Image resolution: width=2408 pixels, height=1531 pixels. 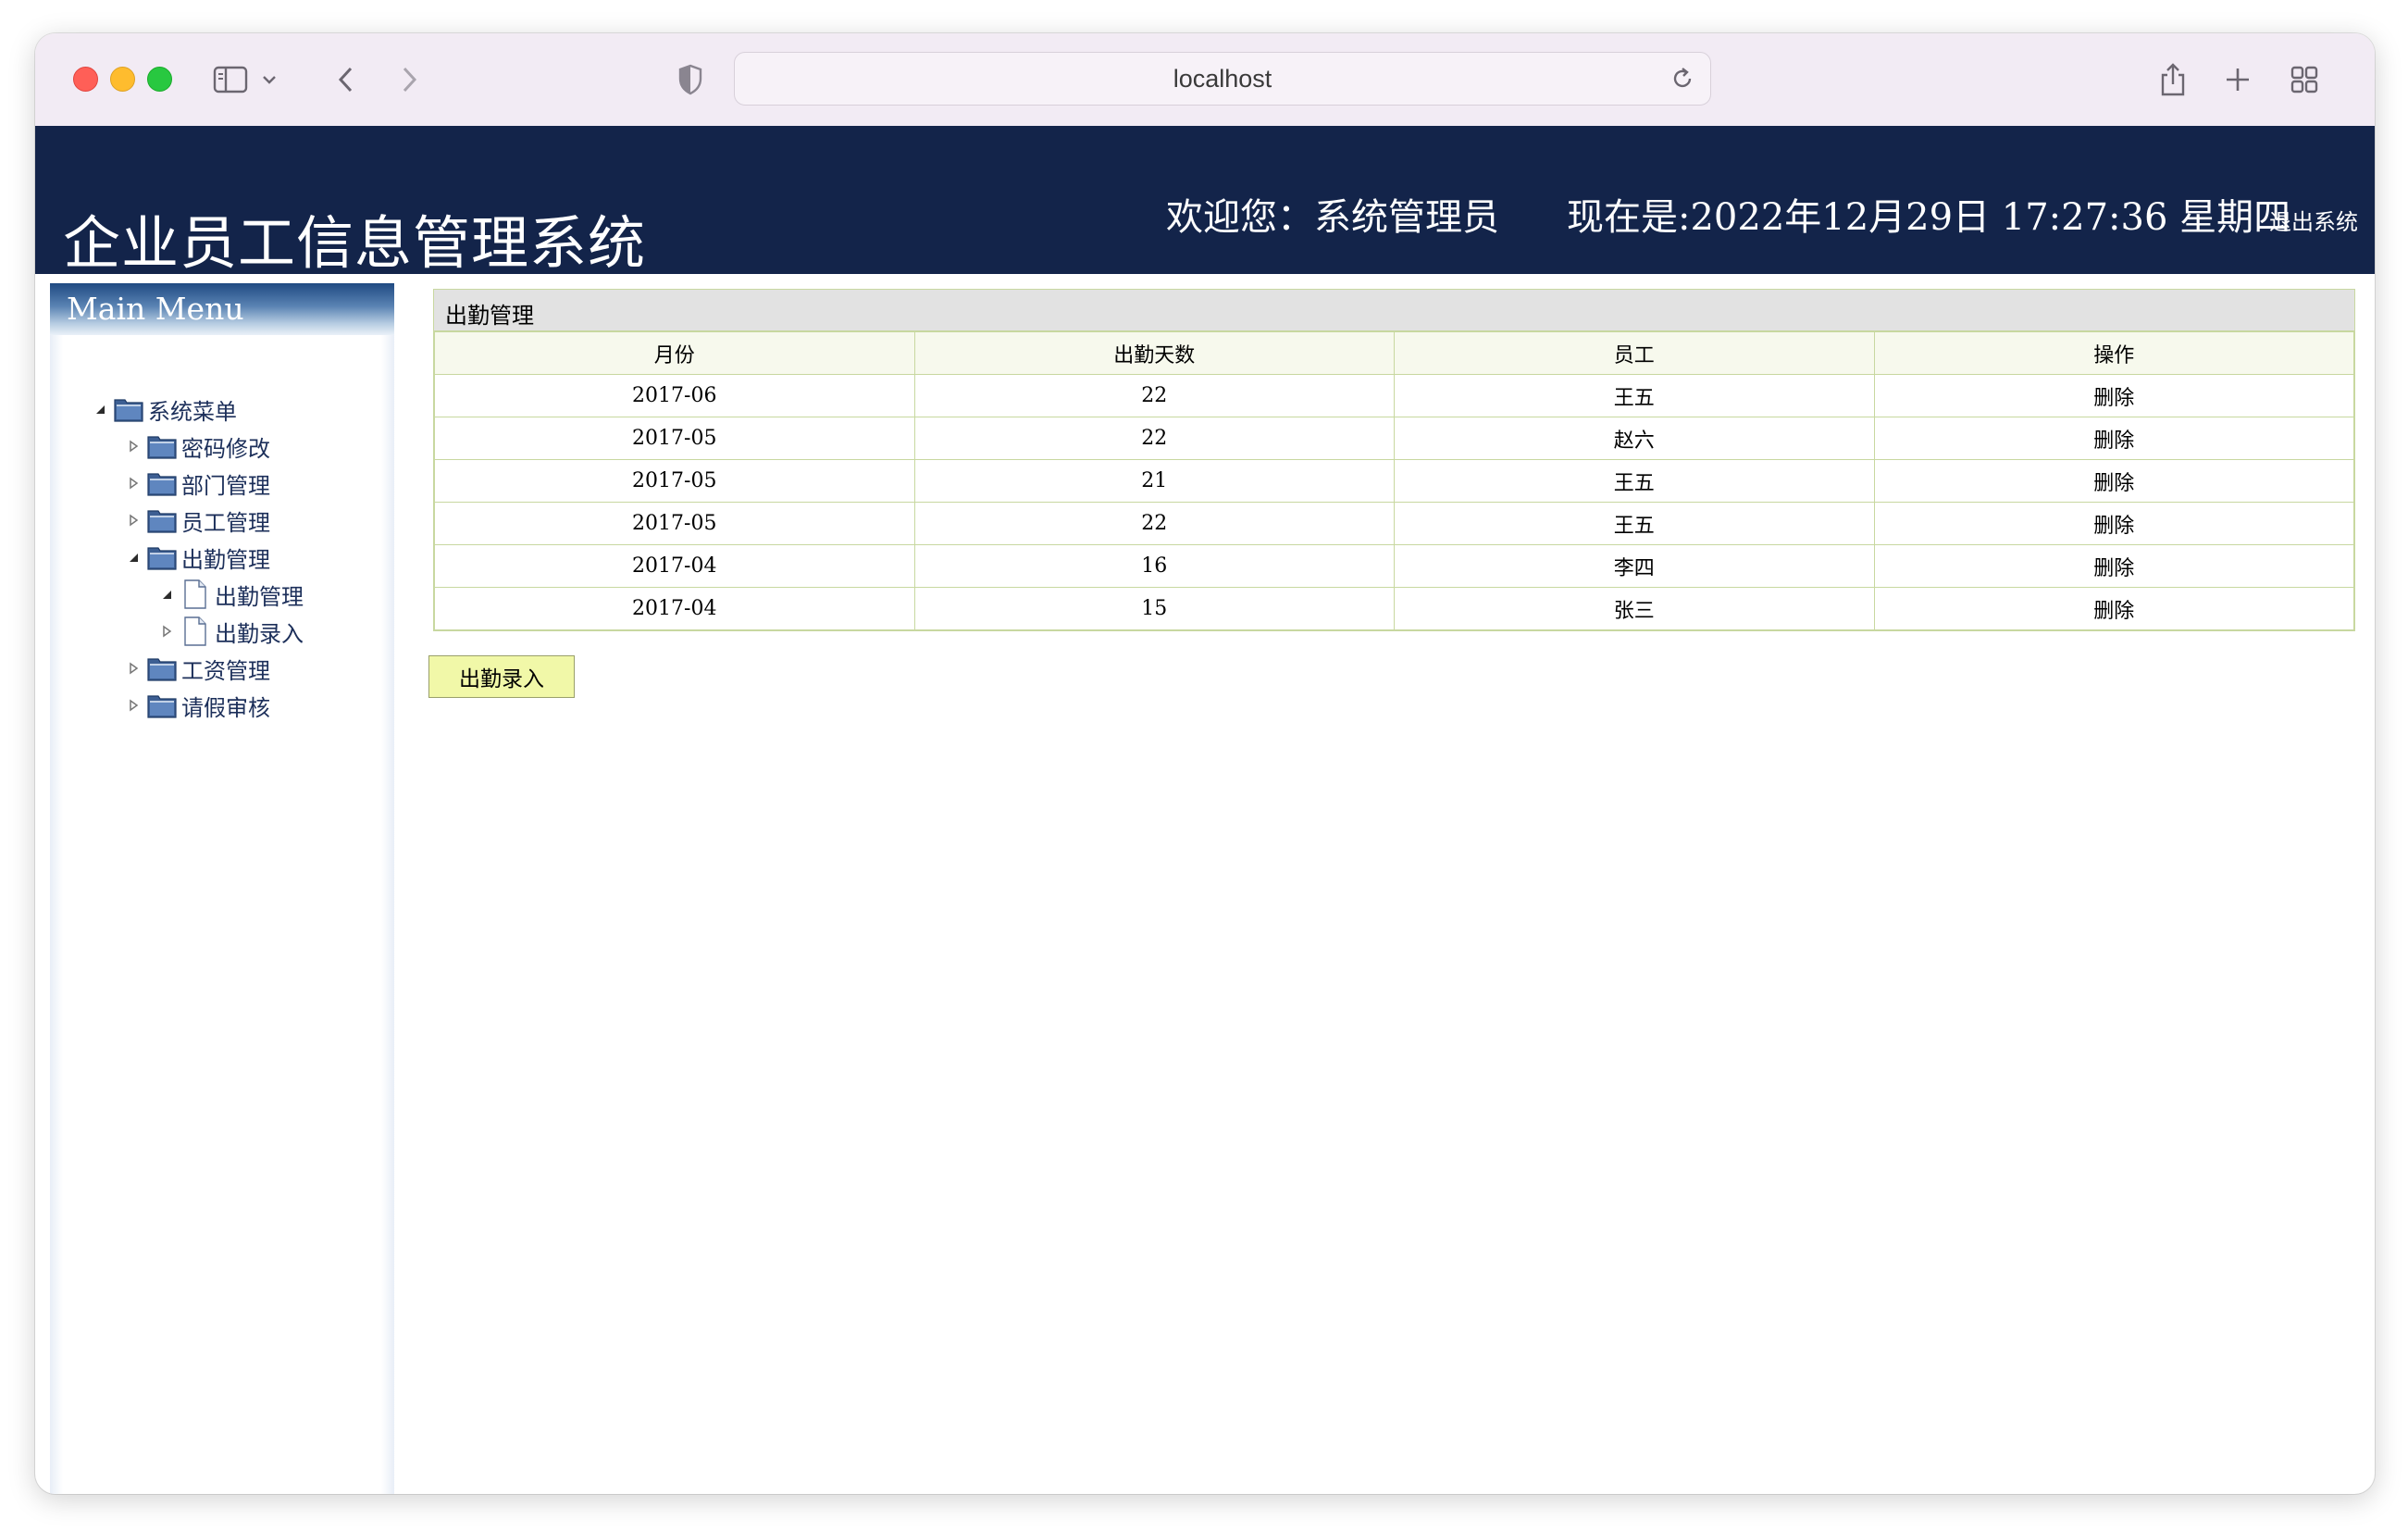 What do you see at coordinates (674, 353) in the screenshot?
I see `column-header-month: 月份` at bounding box center [674, 353].